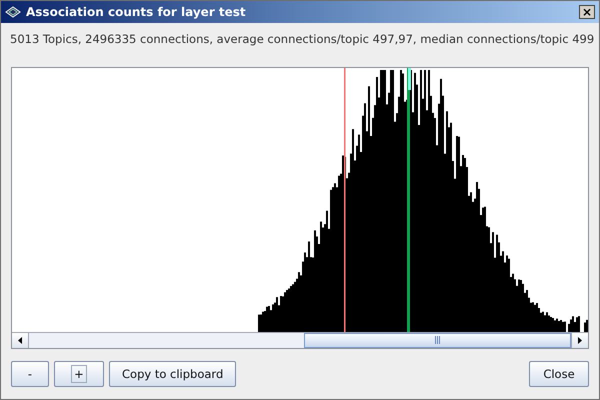 The height and width of the screenshot is (400, 600). Describe the element at coordinates (79, 373) in the screenshot. I see `zoom-button: +` at that location.